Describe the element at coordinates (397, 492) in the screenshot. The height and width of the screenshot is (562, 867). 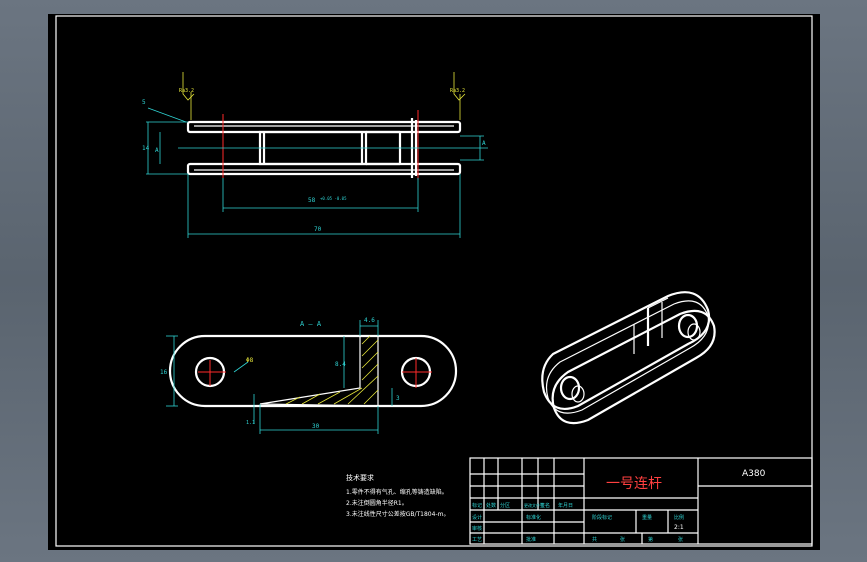
I see `note-1: 1.零件不得有气孔、缩孔等铸造缺陷。` at that location.